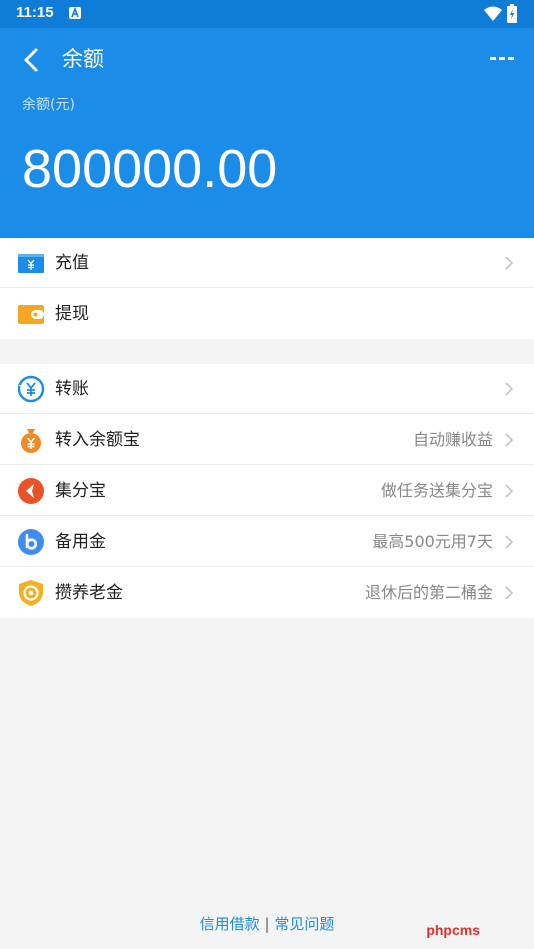 The height and width of the screenshot is (949, 534). What do you see at coordinates (267, 263) in the screenshot?
I see `recharge-row: 充值` at bounding box center [267, 263].